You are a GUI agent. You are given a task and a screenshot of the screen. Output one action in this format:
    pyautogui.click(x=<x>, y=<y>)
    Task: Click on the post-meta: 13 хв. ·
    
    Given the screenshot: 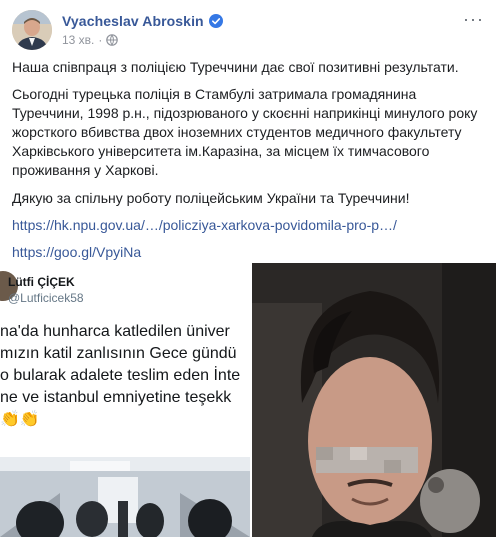 What is the action you would take?
    pyautogui.click(x=90, y=40)
    